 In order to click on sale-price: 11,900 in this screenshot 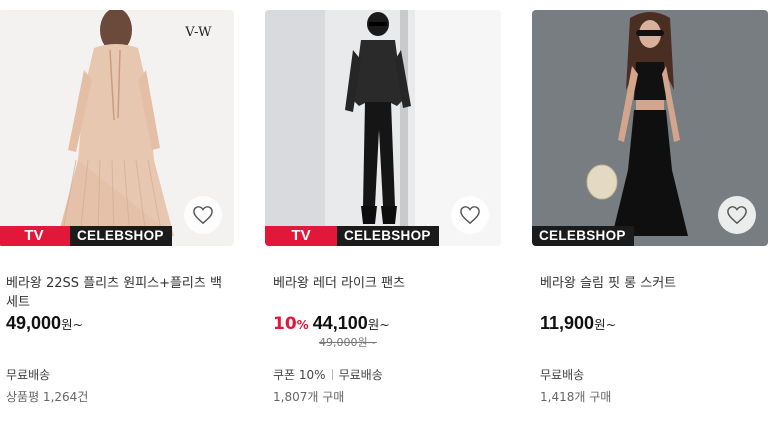, I will do `click(567, 323)`.